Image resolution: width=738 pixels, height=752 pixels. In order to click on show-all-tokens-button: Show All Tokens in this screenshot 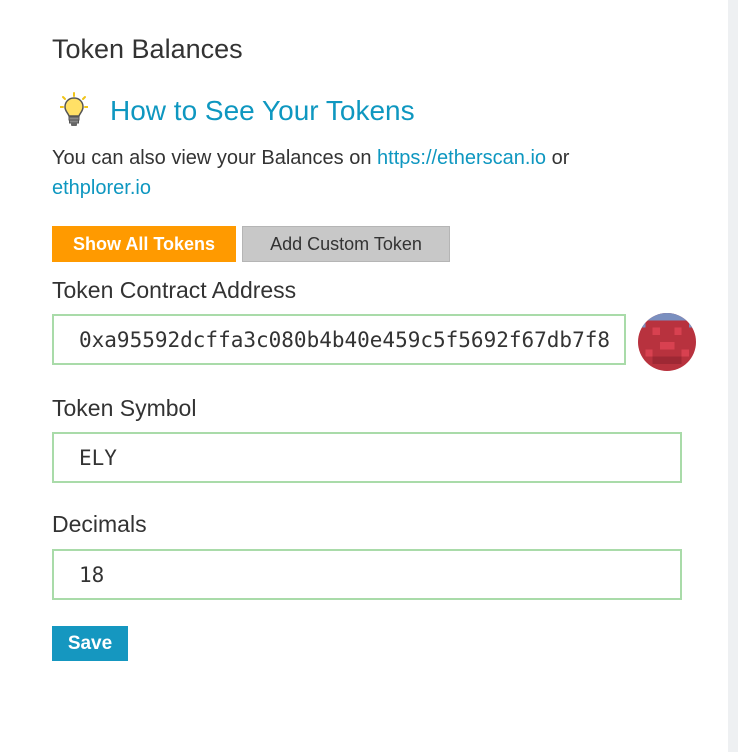, I will do `click(144, 244)`.